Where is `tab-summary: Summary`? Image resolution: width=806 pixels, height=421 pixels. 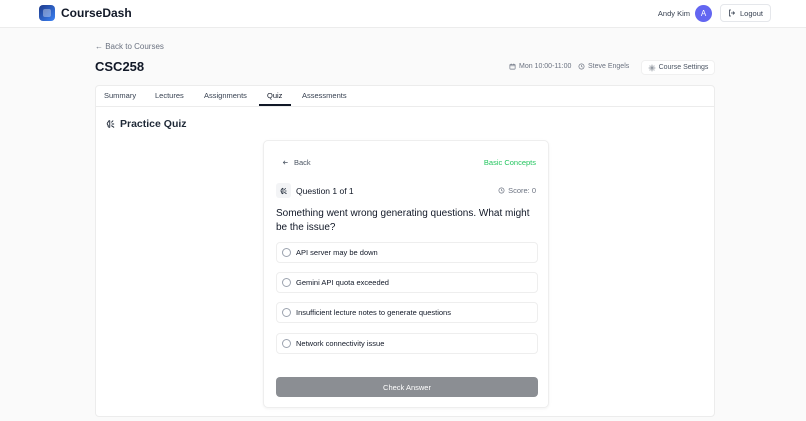
tab-summary: Summary is located at coordinates (120, 95).